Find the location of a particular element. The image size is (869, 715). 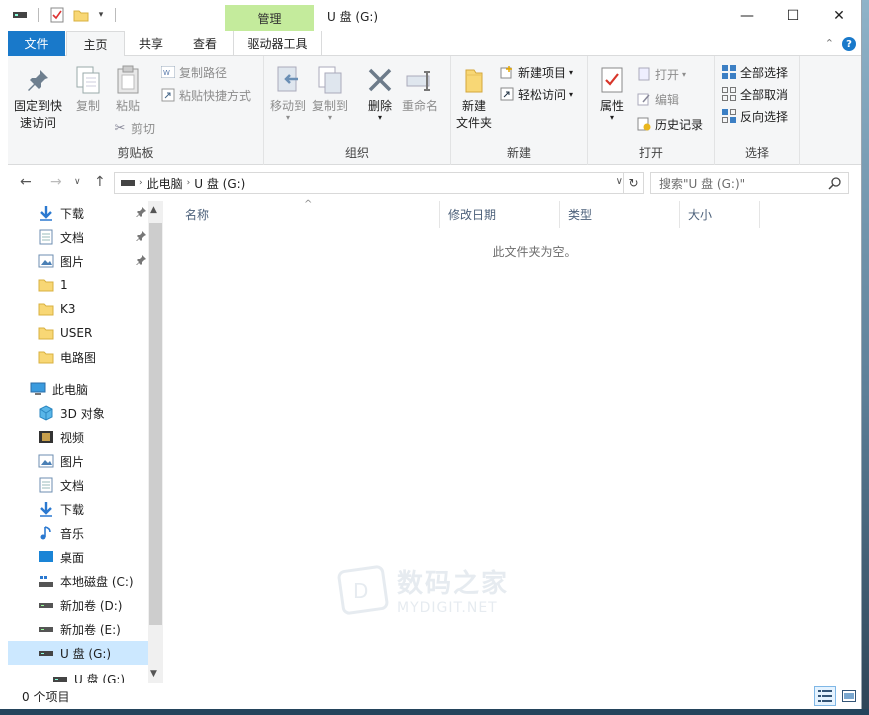

breadcrumb-usb-drive: U 盘 (G:) is located at coordinates (219, 183).